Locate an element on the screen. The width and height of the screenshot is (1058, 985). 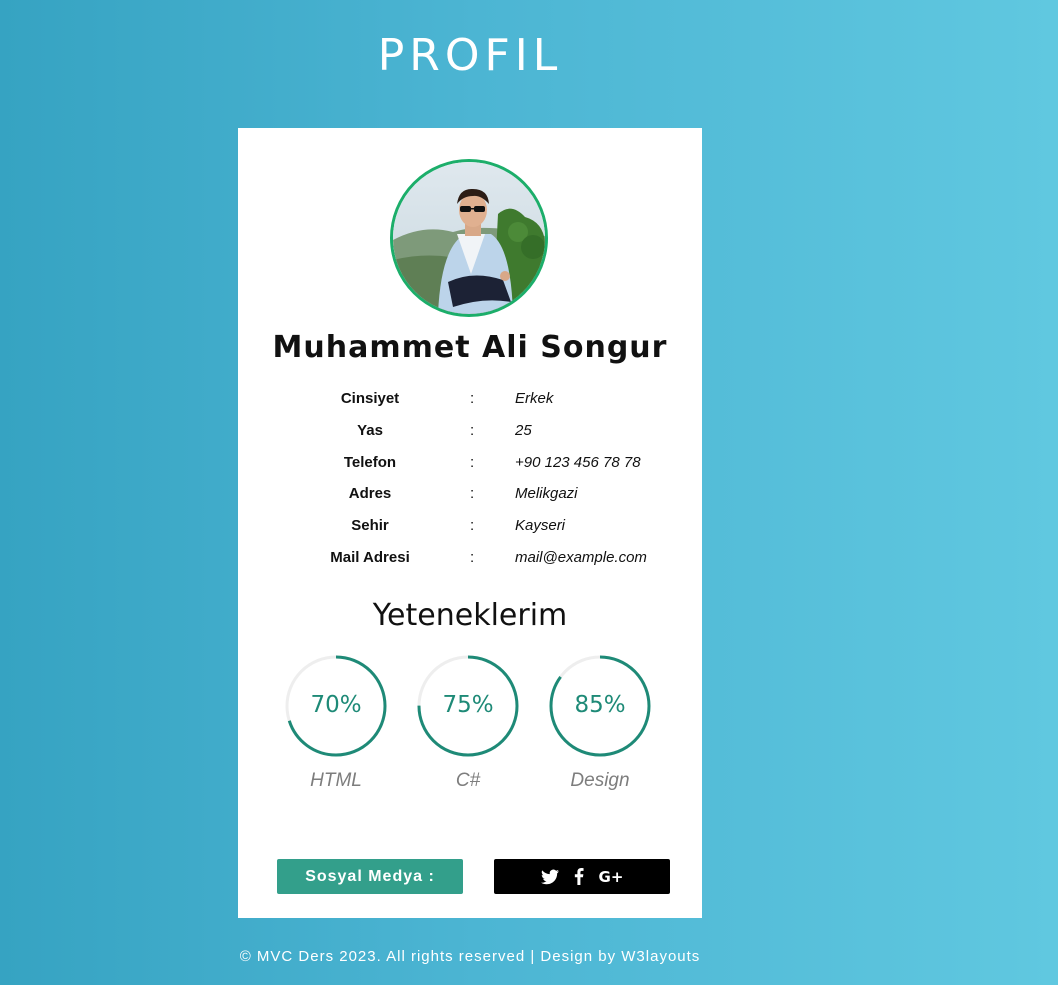
info-value: Kayseri is located at coordinates (540, 526).